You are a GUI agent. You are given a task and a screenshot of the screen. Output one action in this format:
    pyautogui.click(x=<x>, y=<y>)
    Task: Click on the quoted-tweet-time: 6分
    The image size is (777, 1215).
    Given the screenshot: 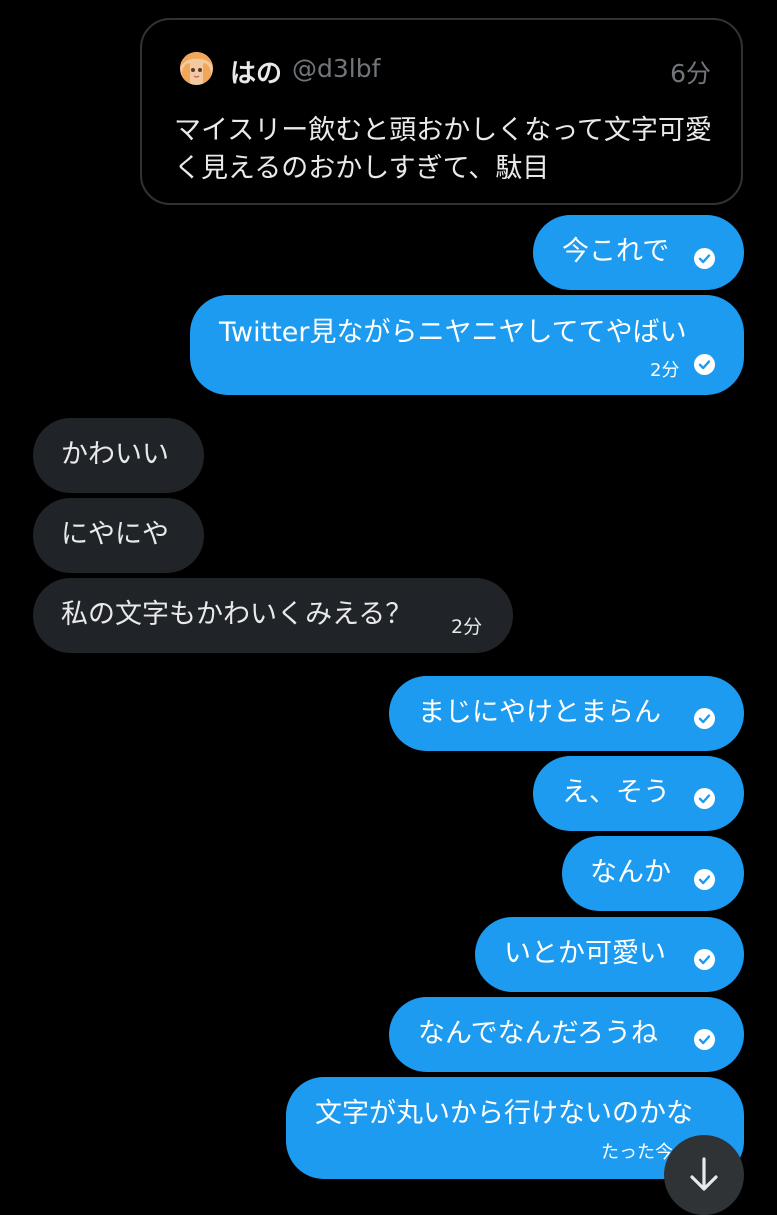 What is the action you would take?
    pyautogui.click(x=690, y=73)
    